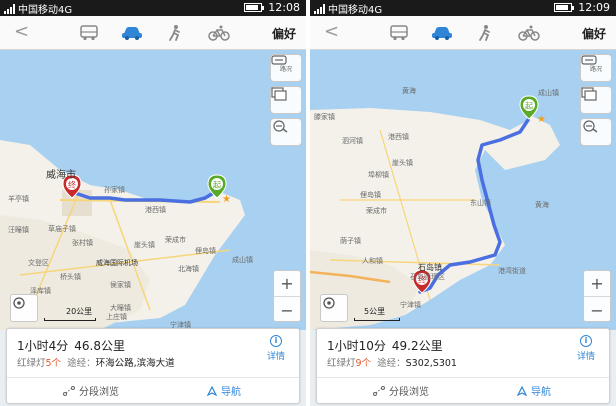 This screenshot has width=616, height=406. What do you see at coordinates (117, 263) in the screenshot?
I see `map-label: 威海国际机场` at bounding box center [117, 263].